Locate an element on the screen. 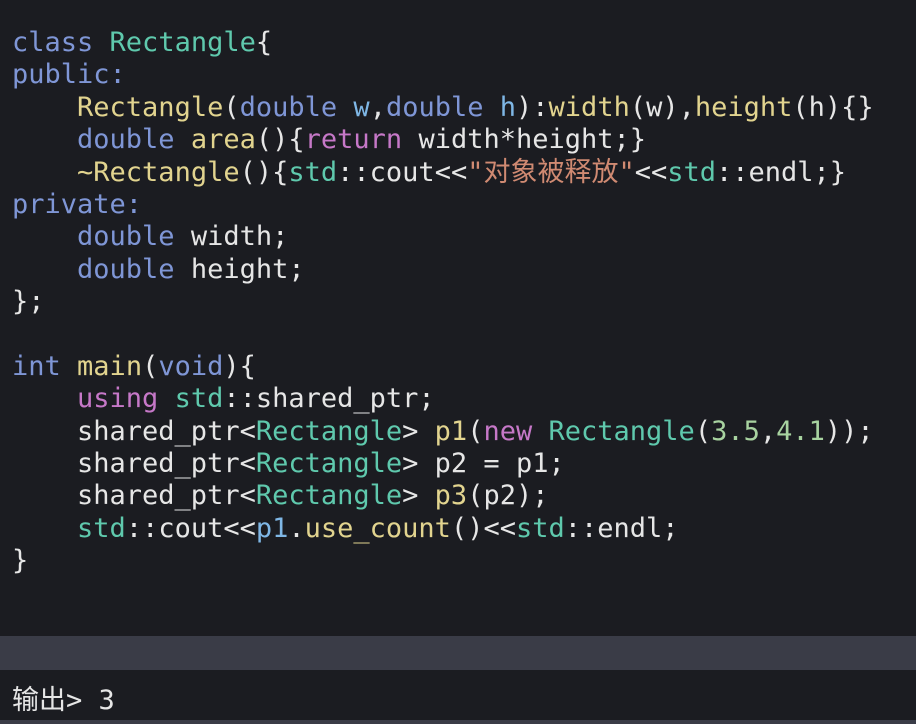  code-token: area is located at coordinates (223, 140).